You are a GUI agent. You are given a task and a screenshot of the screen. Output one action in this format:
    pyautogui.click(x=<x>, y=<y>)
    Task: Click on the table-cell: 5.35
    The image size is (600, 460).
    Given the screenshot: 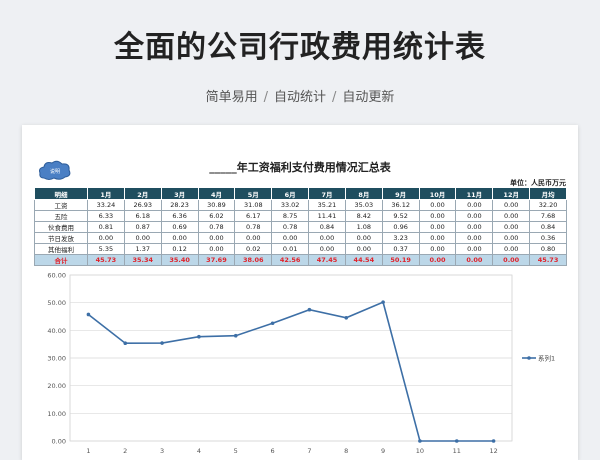 What is the action you would take?
    pyautogui.click(x=106, y=249)
    